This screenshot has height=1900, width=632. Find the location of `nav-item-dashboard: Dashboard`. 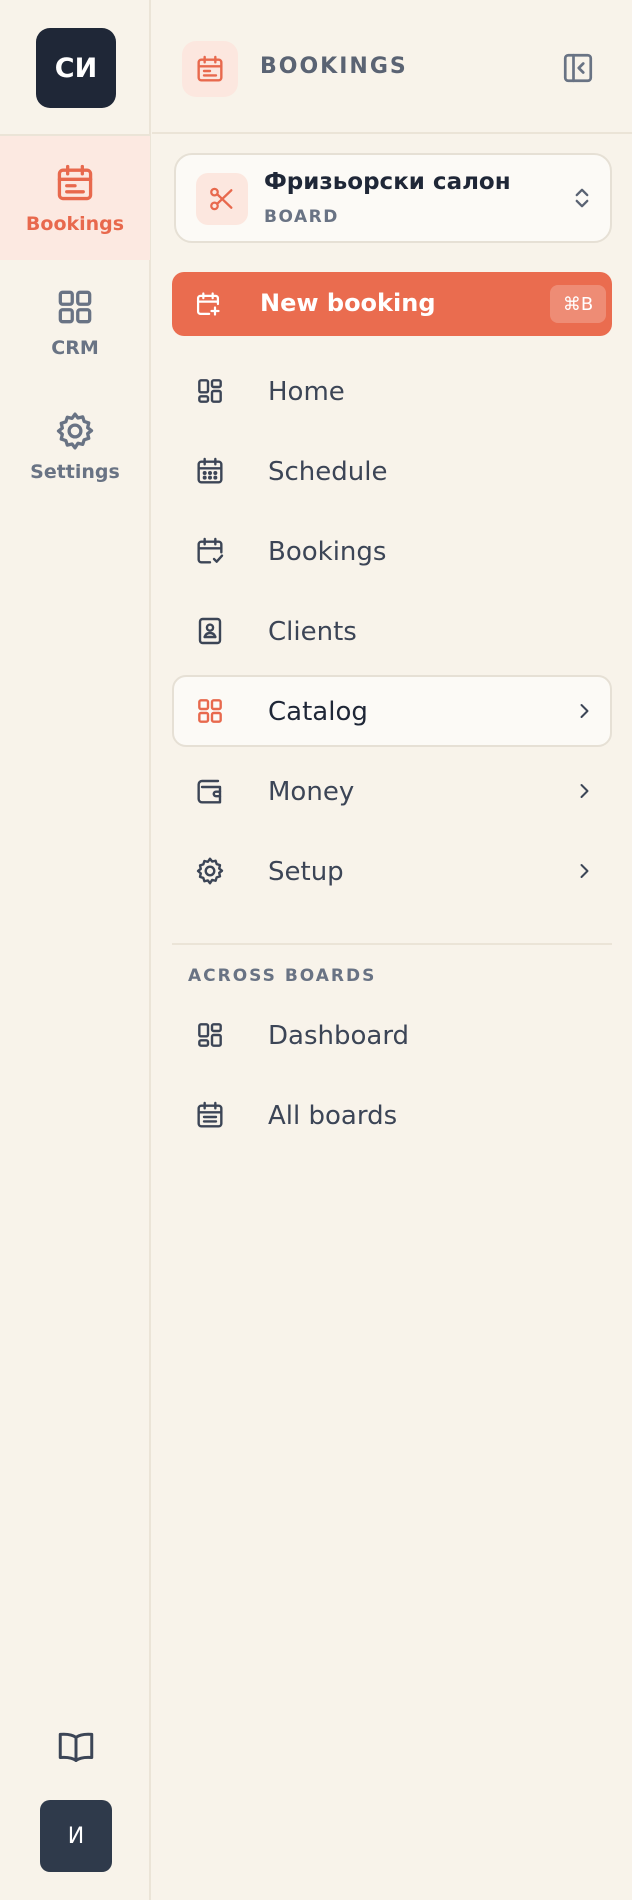

nav-item-dashboard: Dashboard is located at coordinates (392, 1035).